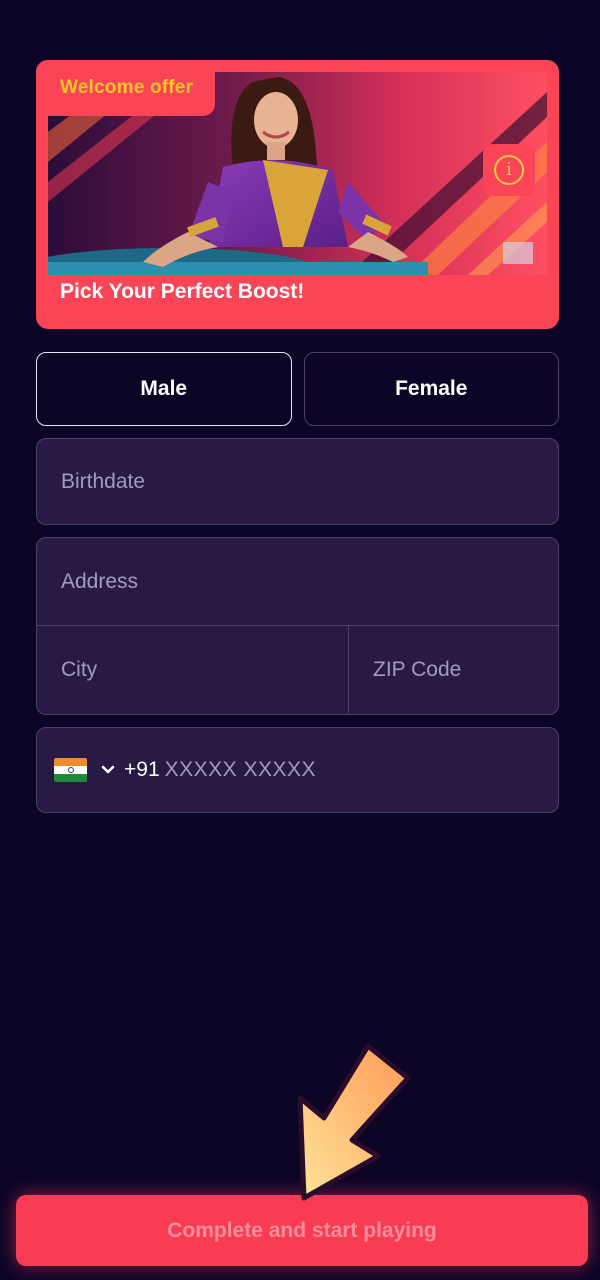 The width and height of the screenshot is (600, 1280). What do you see at coordinates (297, 389) in the screenshot?
I see `gender-selector: Male Female` at bounding box center [297, 389].